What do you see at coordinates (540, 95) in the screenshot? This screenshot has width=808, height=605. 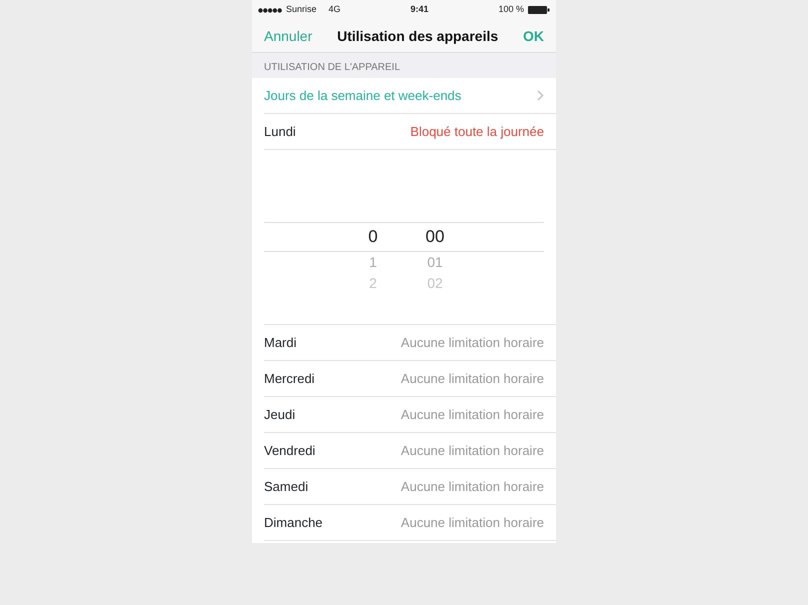 I see `chevron-icon` at bounding box center [540, 95].